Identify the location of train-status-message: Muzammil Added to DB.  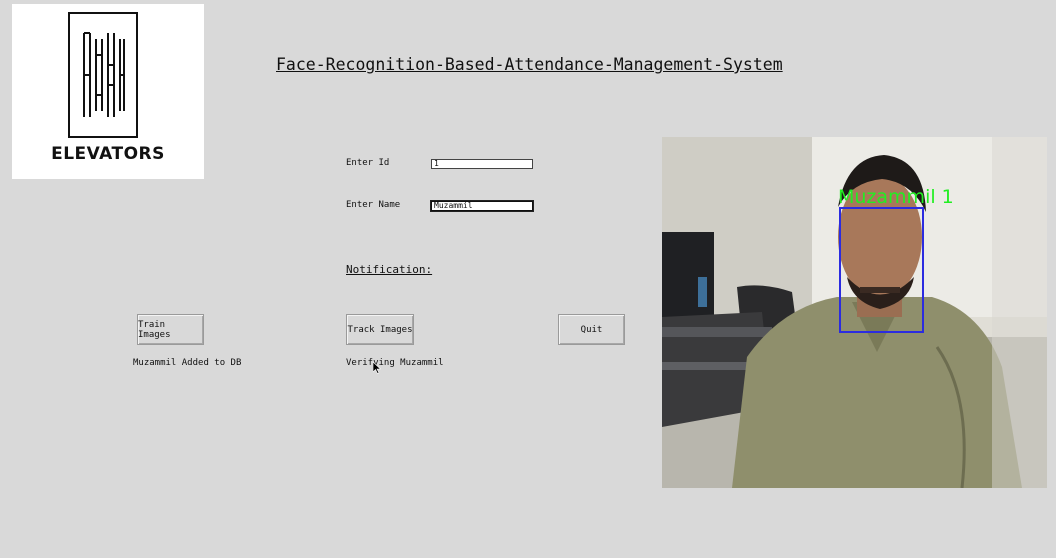
(187, 363).